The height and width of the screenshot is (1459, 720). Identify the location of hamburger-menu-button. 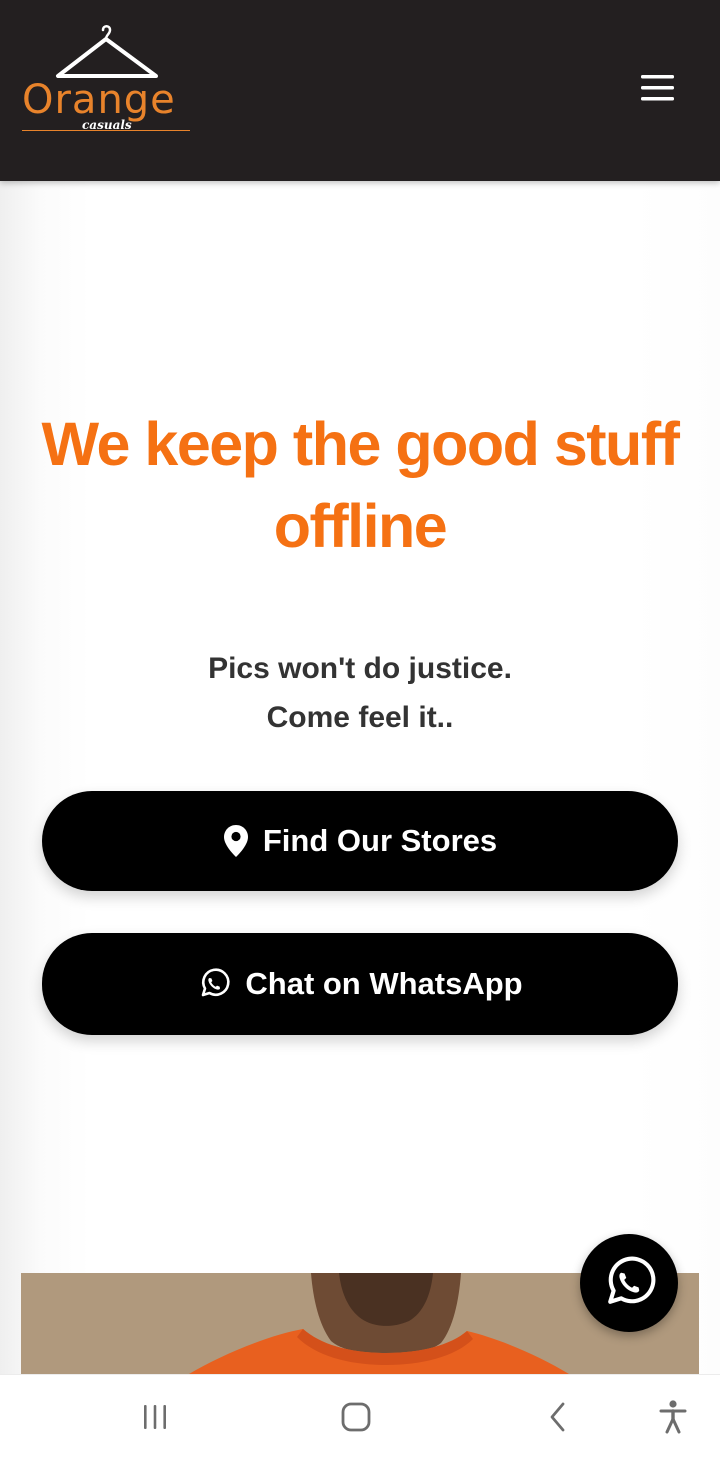
(657, 88).